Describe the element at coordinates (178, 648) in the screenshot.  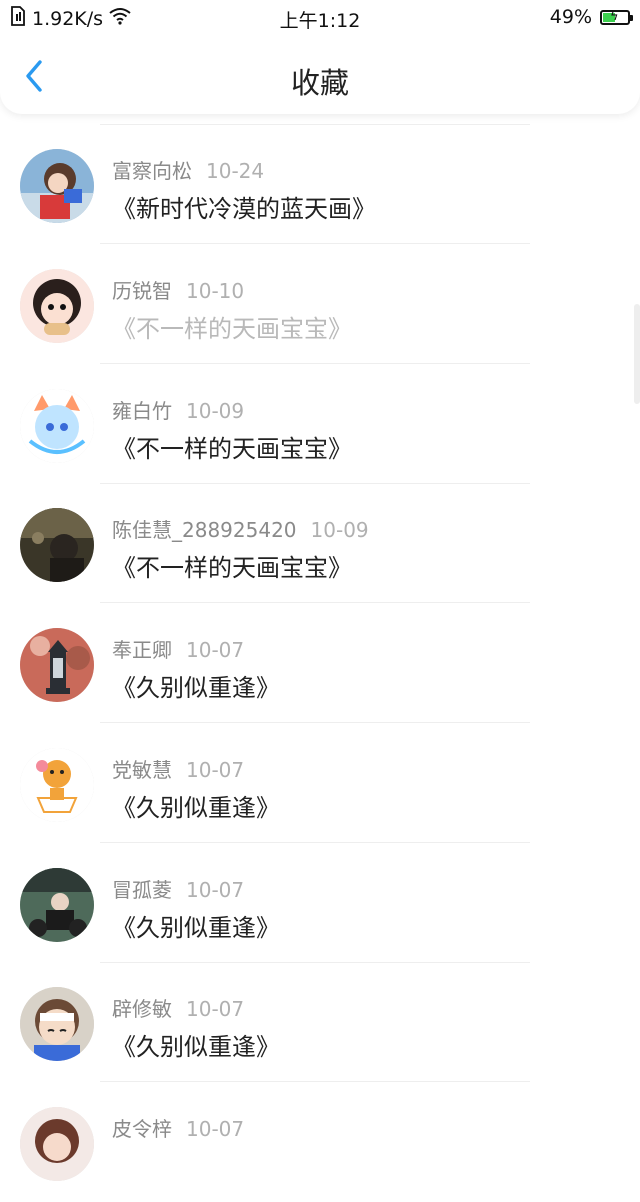
I see `item-meta: 奉正卿 10-07` at that location.